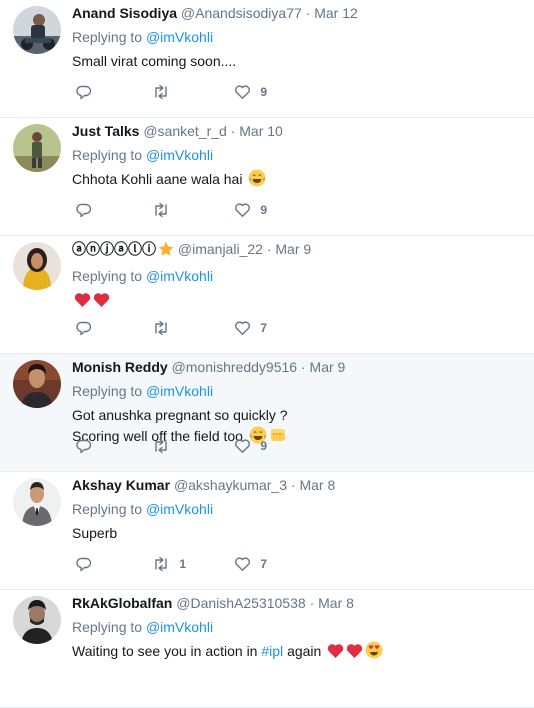  Describe the element at coordinates (298, 302) in the screenshot. I see `tweet-text` at that location.